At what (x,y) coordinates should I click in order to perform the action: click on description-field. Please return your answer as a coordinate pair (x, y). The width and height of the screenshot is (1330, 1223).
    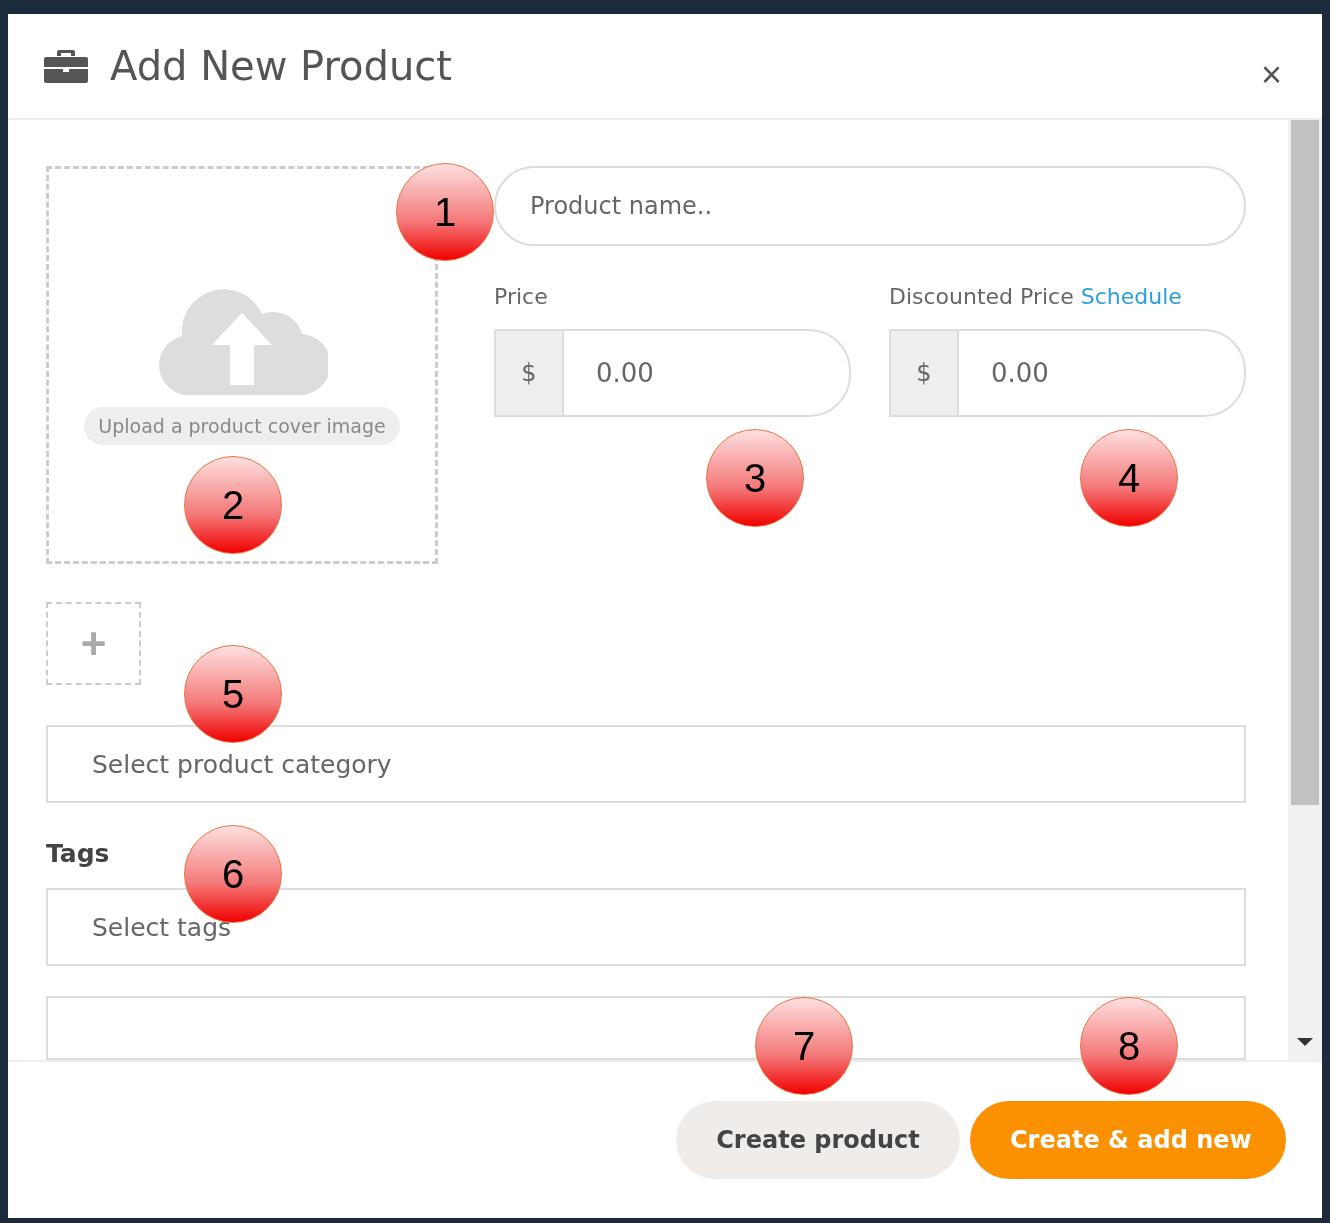
    Looking at the image, I should click on (646, 1028).